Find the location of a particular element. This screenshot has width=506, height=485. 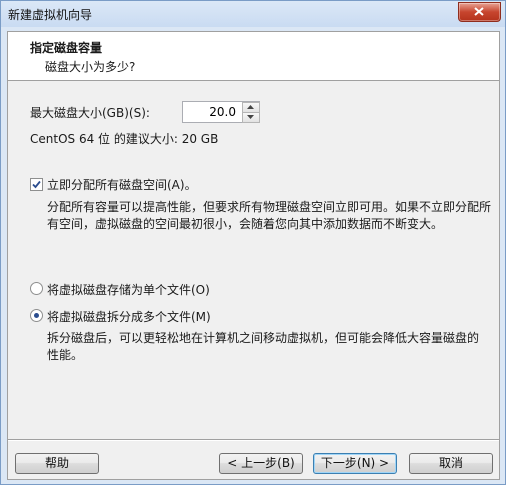

arrow-up-icon is located at coordinates (250, 107).